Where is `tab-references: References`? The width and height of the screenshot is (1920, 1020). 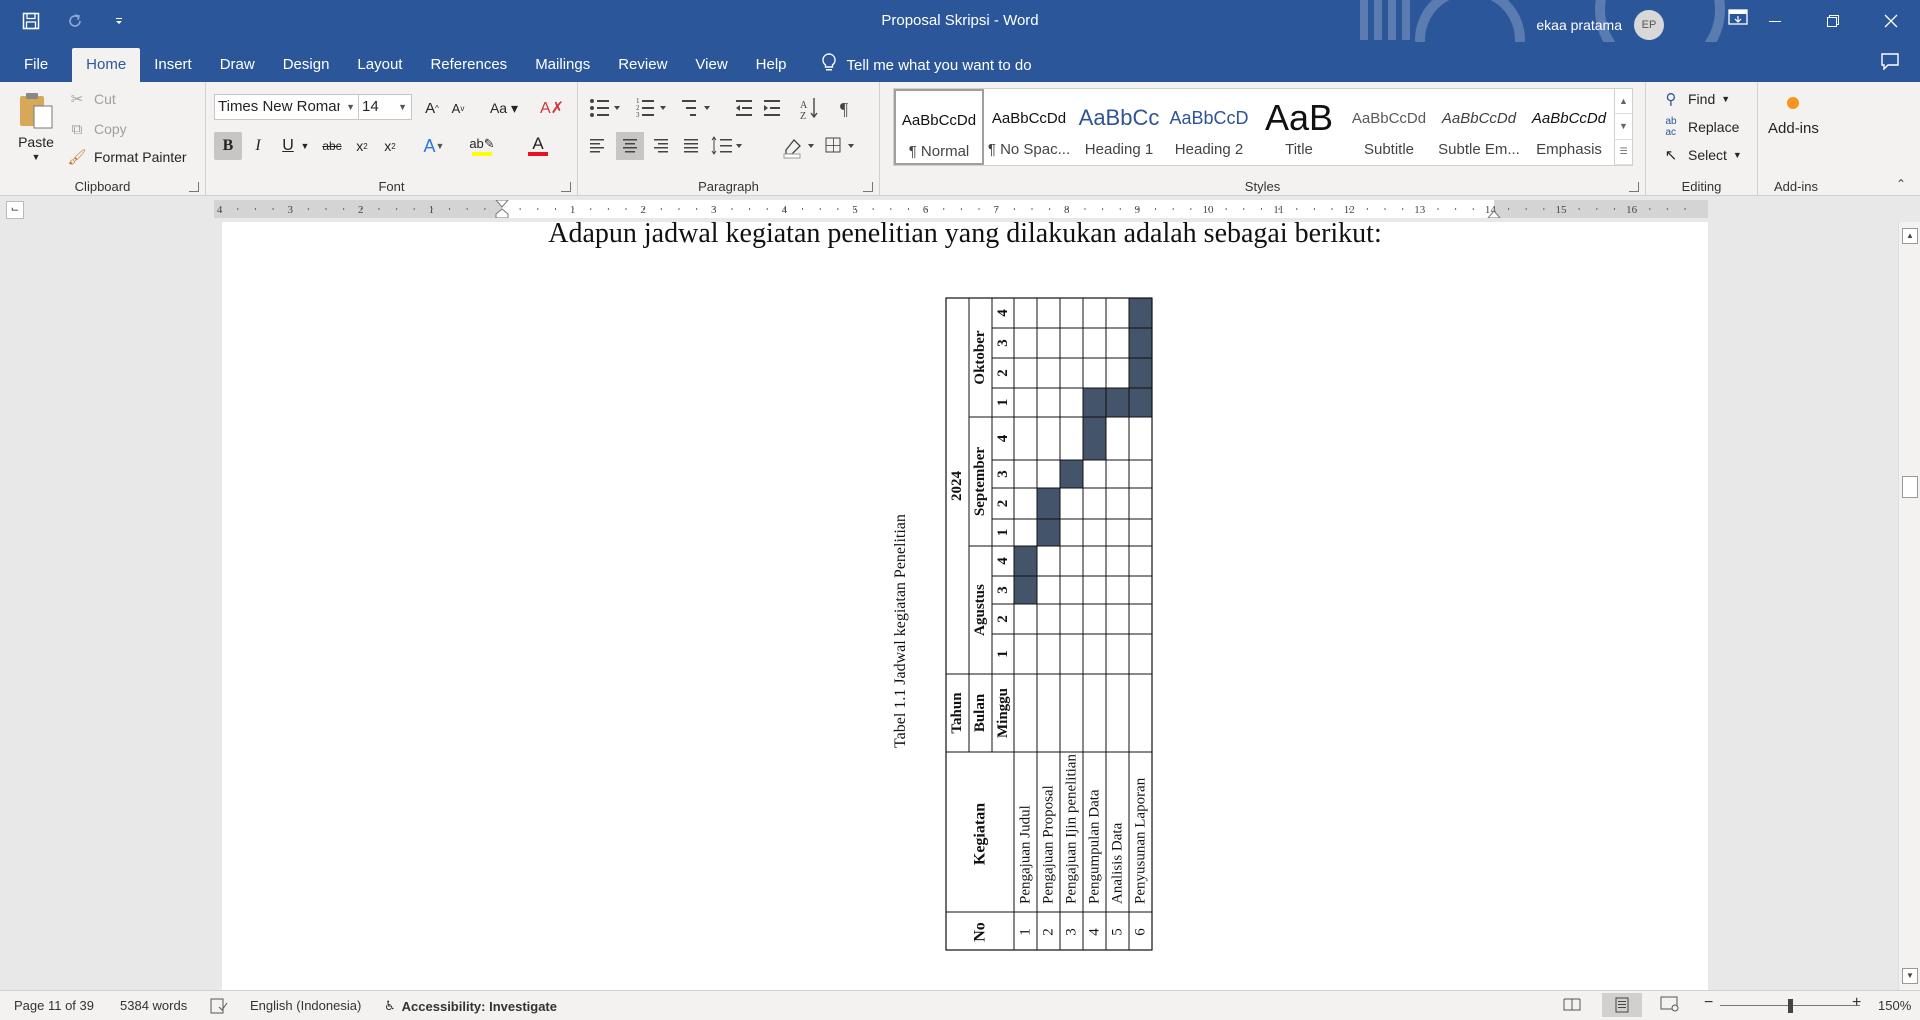 tab-references: References is located at coordinates (468, 65).